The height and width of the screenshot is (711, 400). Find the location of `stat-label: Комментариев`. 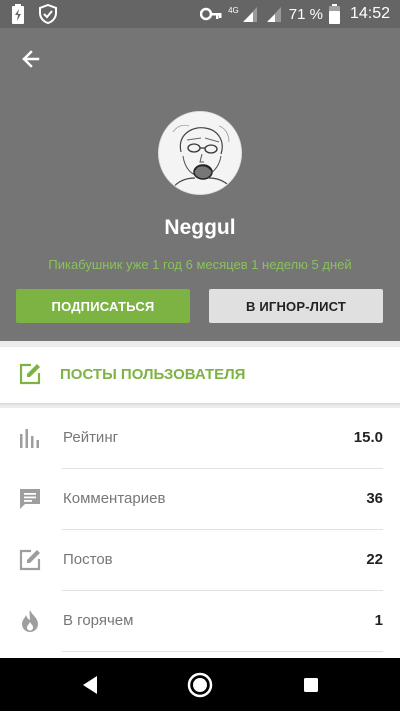

stat-label: Комментариев is located at coordinates (114, 498).